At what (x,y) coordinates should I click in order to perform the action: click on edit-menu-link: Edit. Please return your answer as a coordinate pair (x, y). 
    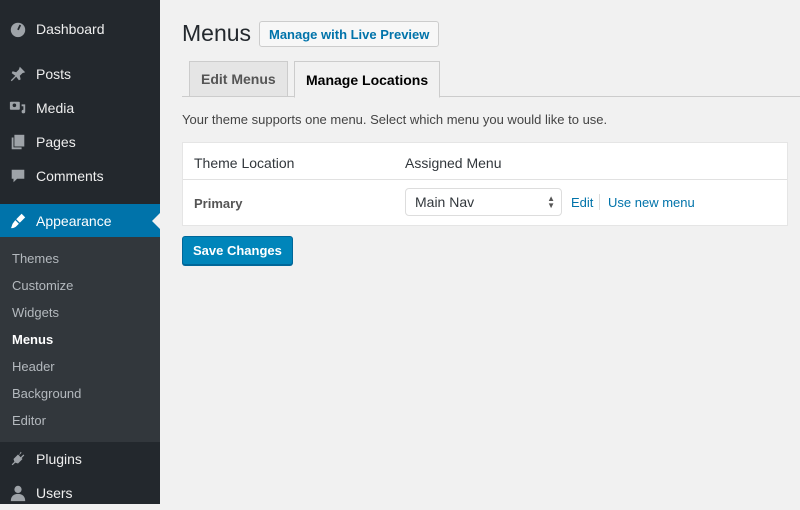
    Looking at the image, I should click on (582, 202).